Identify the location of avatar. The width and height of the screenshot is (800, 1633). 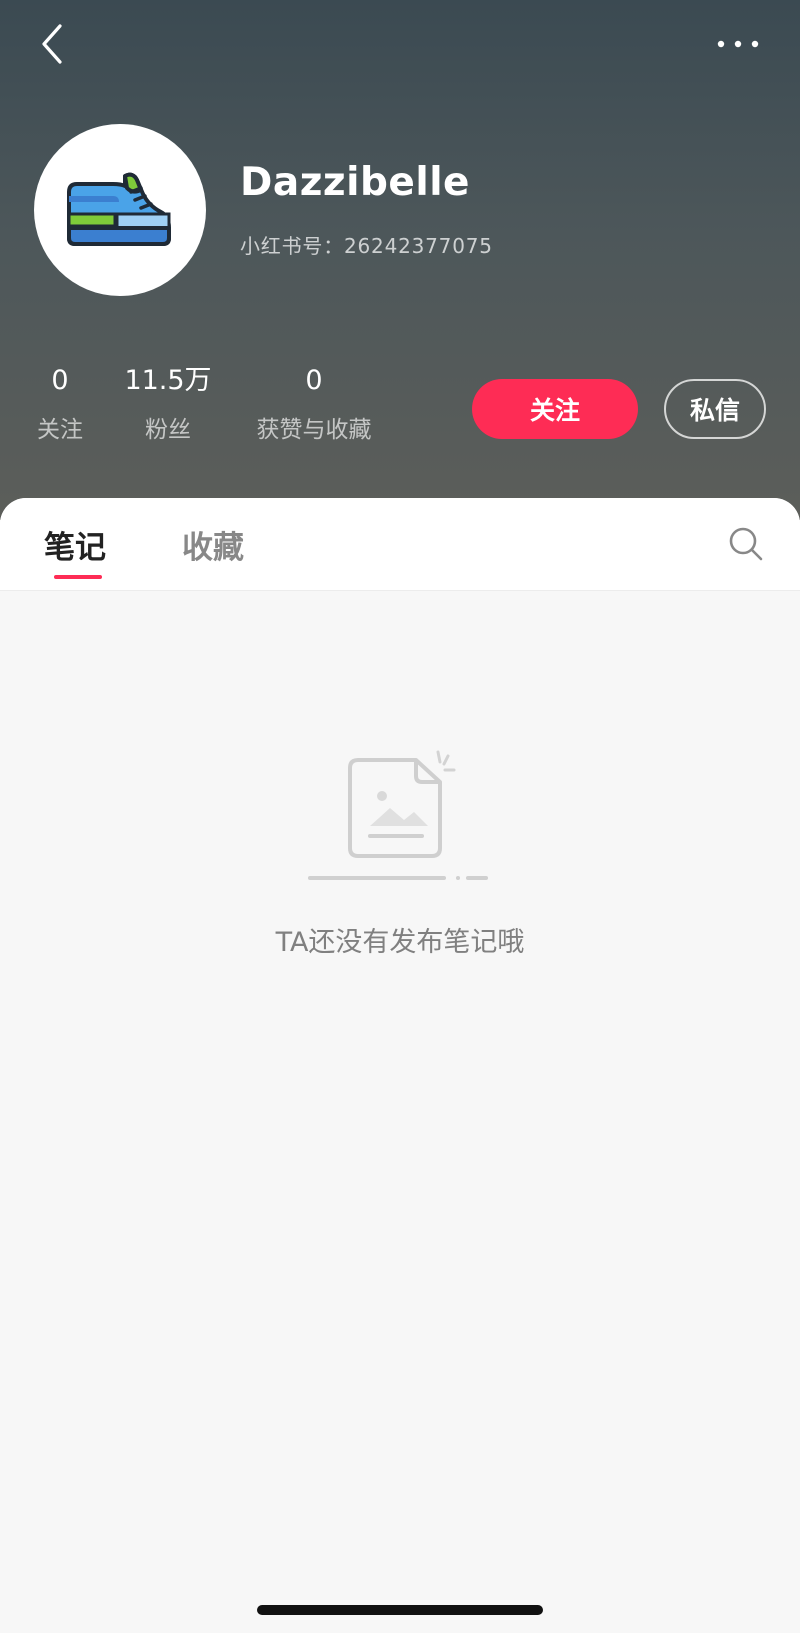
(120, 210).